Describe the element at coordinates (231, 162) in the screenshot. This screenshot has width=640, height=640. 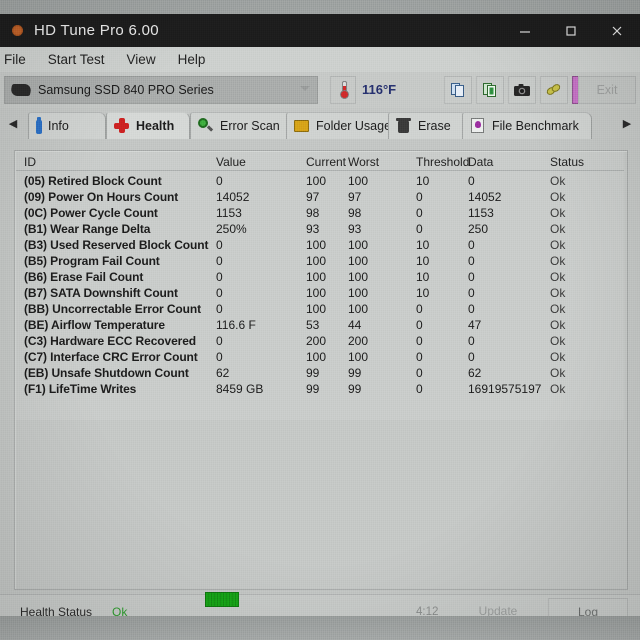
I see `column-header-value: Value` at that location.